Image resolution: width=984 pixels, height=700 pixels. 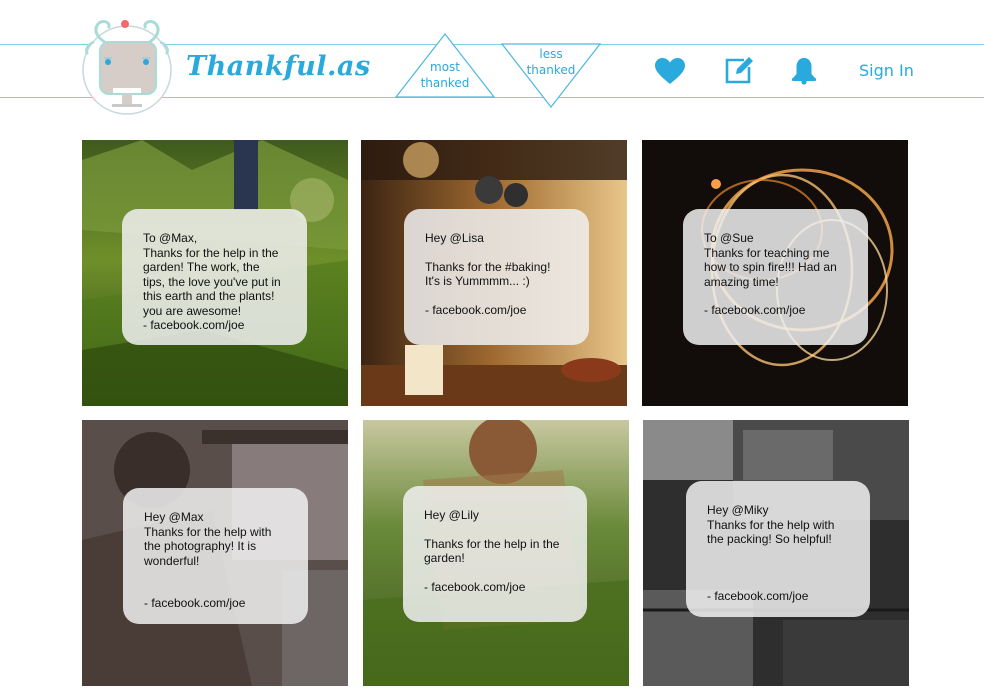 I want to click on card-recipient: Hey @Miky, so click(x=738, y=510).